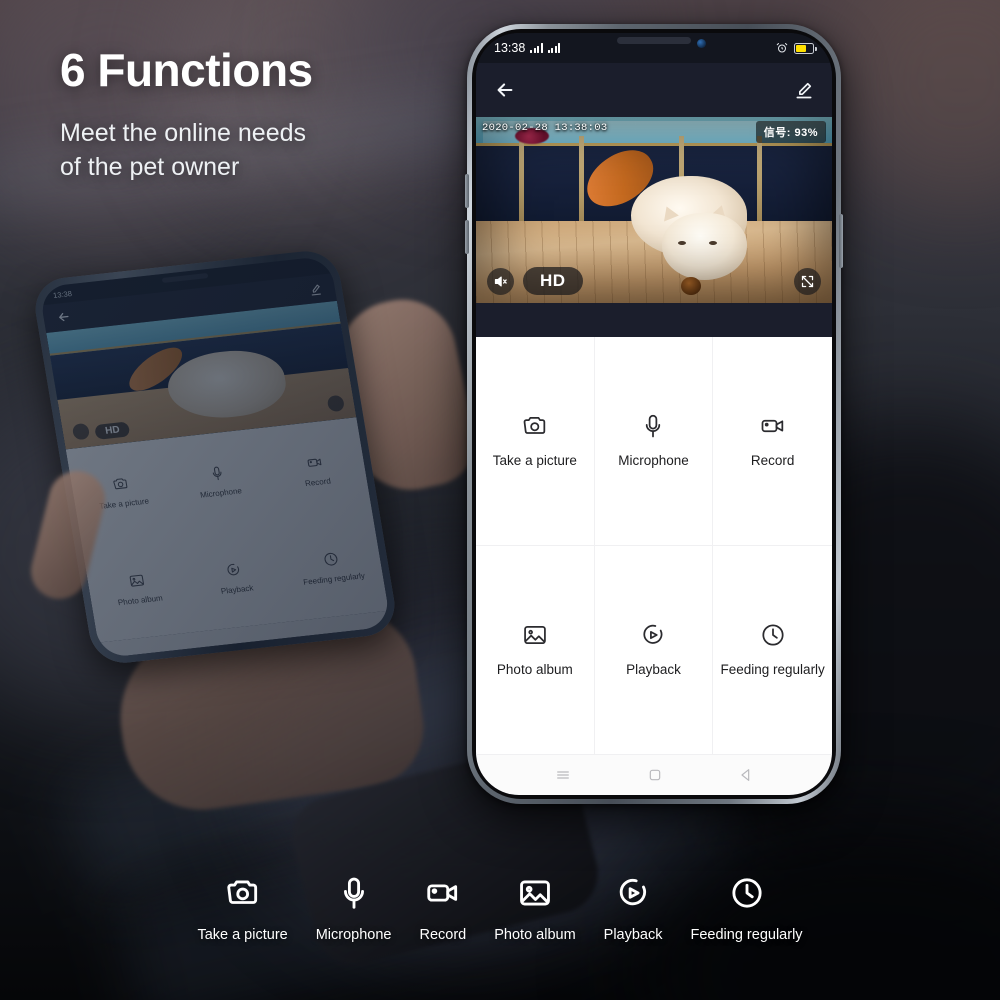  I want to click on phone-front-camera, so click(701, 43).